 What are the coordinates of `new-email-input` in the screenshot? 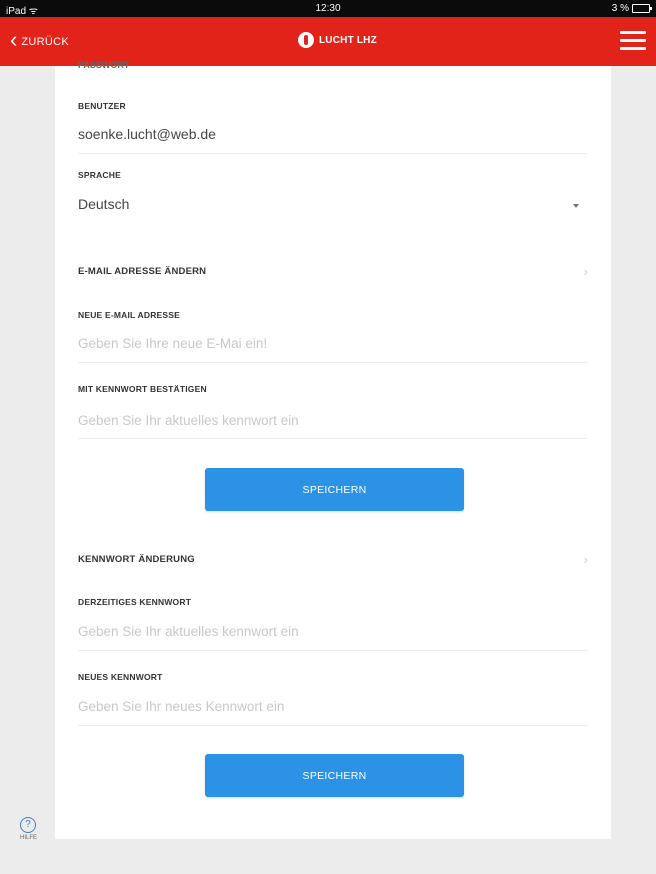 It's located at (333, 343).